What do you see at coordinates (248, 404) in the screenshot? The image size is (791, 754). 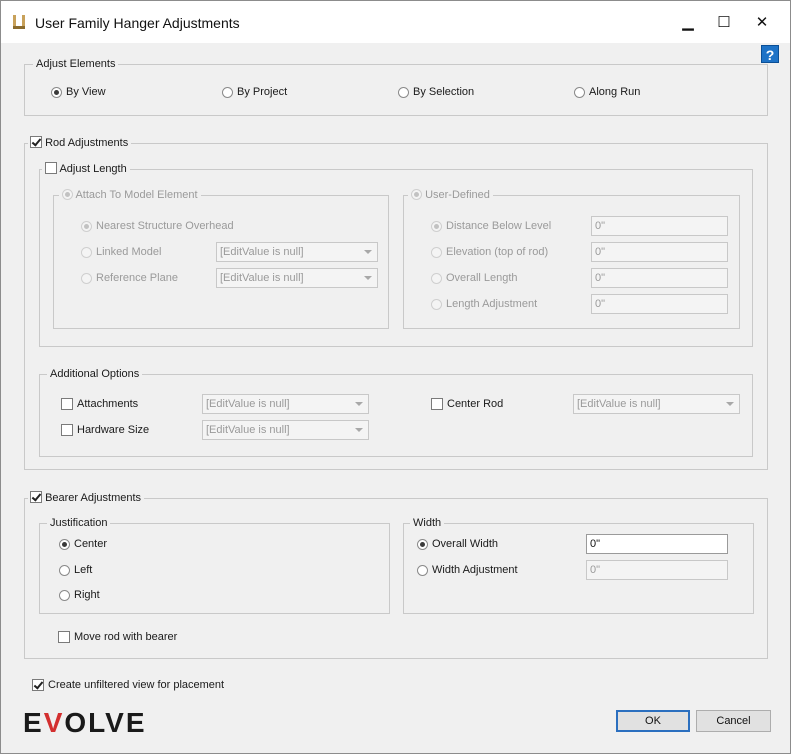 I see `attachments-value: [EditValue is null]` at bounding box center [248, 404].